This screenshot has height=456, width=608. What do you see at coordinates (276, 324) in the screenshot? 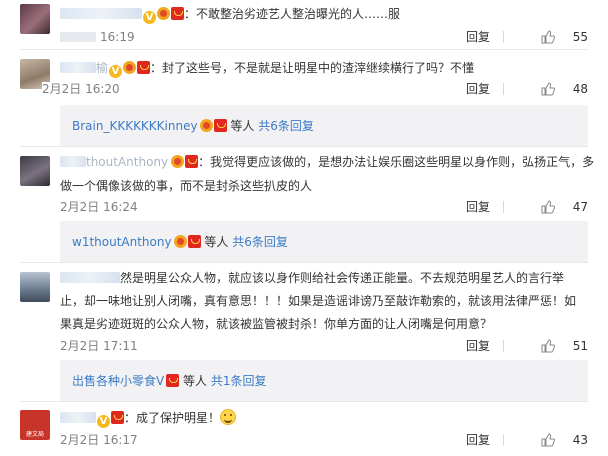
I see `comment-text: 果真是劣迹斑斑的公众人物，就该被监管被封杀！你单方面的让人闭嘴是何用意？` at bounding box center [276, 324].